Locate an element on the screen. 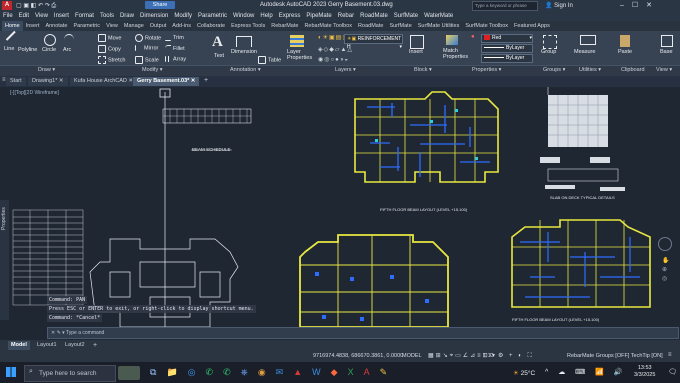  circle-button: Circle is located at coordinates (49, 50).